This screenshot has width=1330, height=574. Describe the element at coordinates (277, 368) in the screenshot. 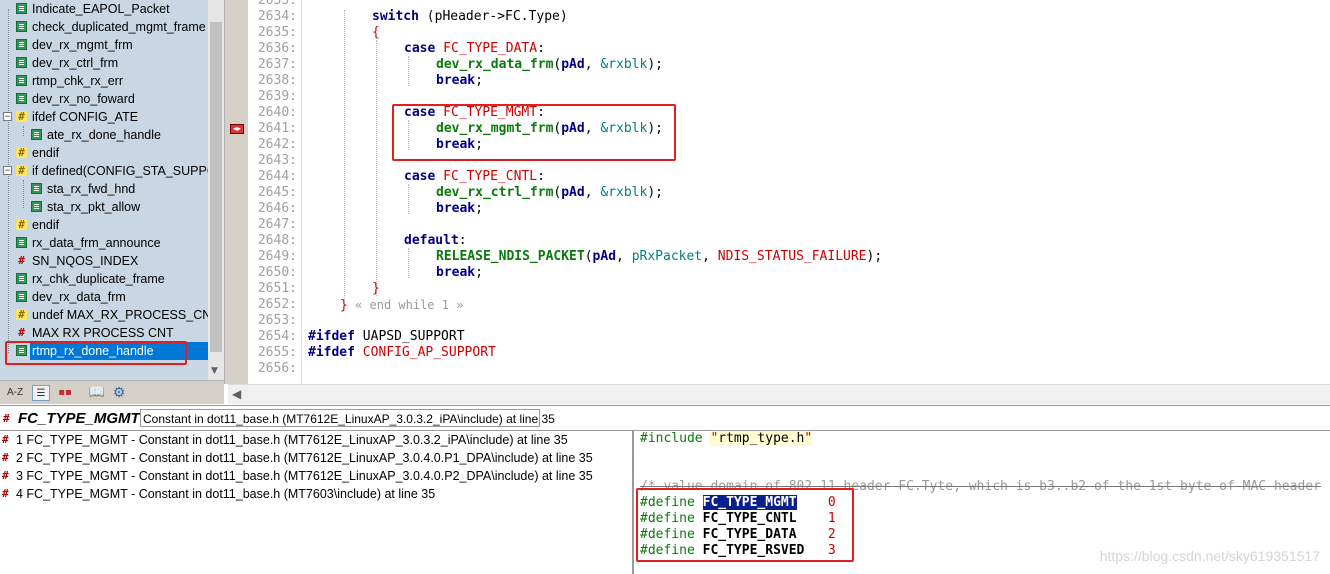

I see `line-number: 2656:` at that location.